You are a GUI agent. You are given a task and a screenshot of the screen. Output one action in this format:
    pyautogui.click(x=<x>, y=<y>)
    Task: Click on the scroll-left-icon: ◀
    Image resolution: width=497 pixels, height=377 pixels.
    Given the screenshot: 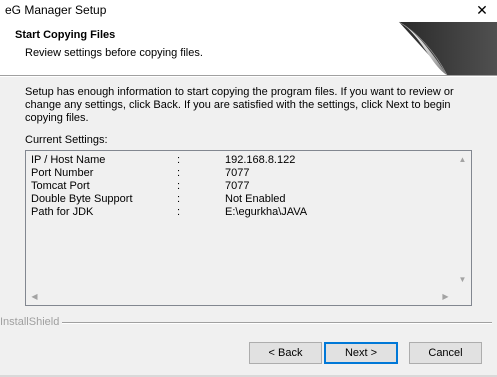 What is the action you would take?
    pyautogui.click(x=34, y=296)
    